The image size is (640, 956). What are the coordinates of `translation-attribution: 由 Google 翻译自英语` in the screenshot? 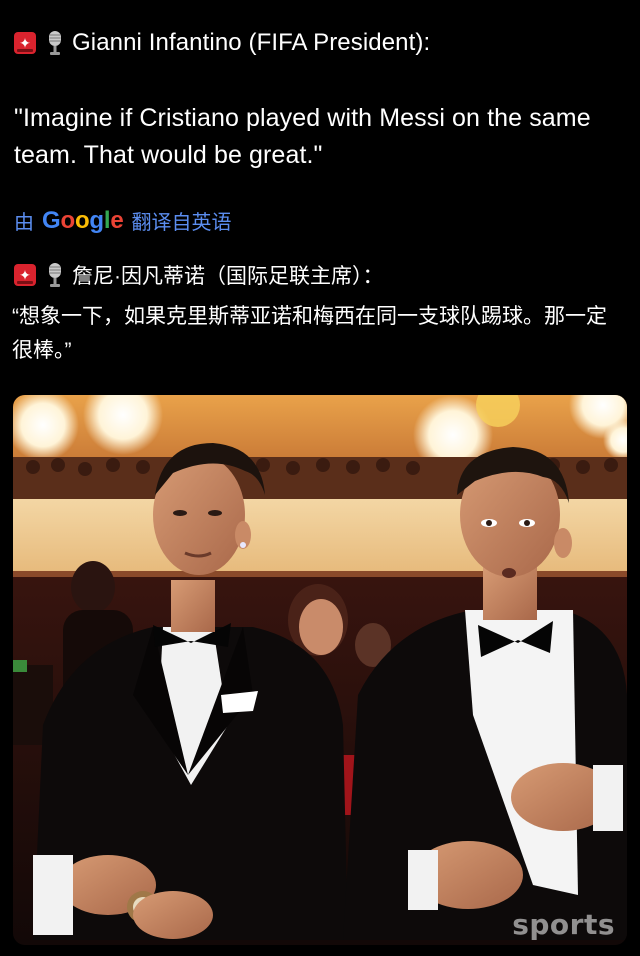 It's located at (123, 220).